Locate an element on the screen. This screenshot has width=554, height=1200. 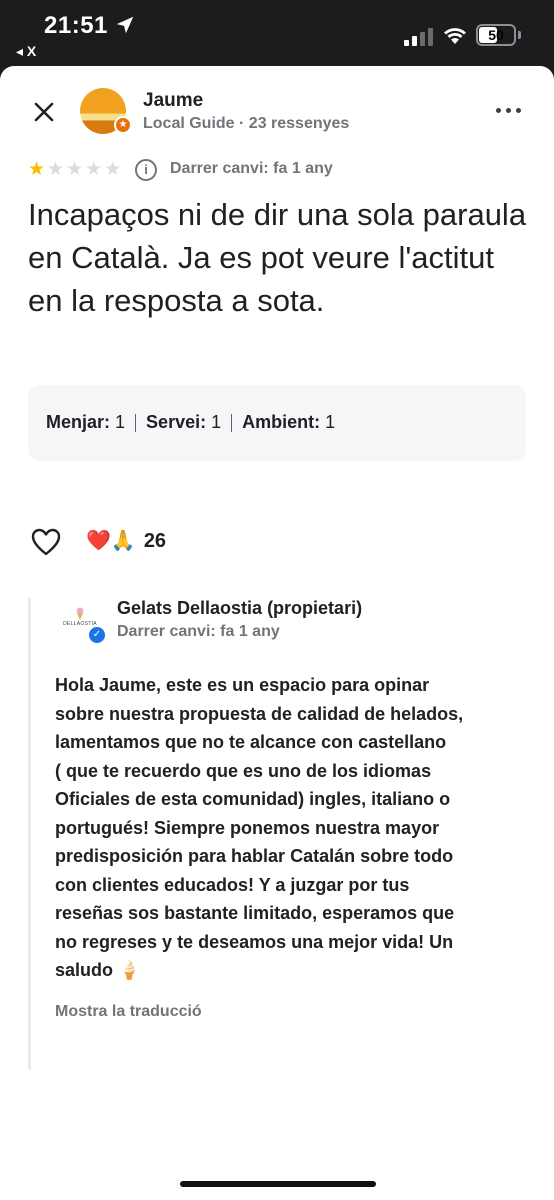
rating-service-value: 1 is located at coordinates (216, 422).